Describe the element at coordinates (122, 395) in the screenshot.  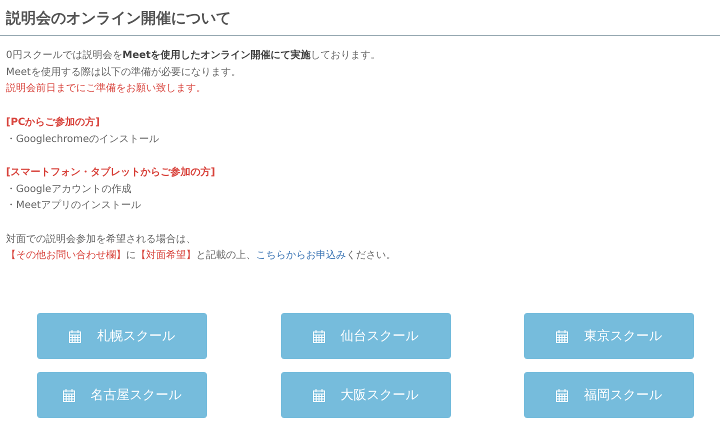
I see `school-button: 名古屋スクール` at that location.